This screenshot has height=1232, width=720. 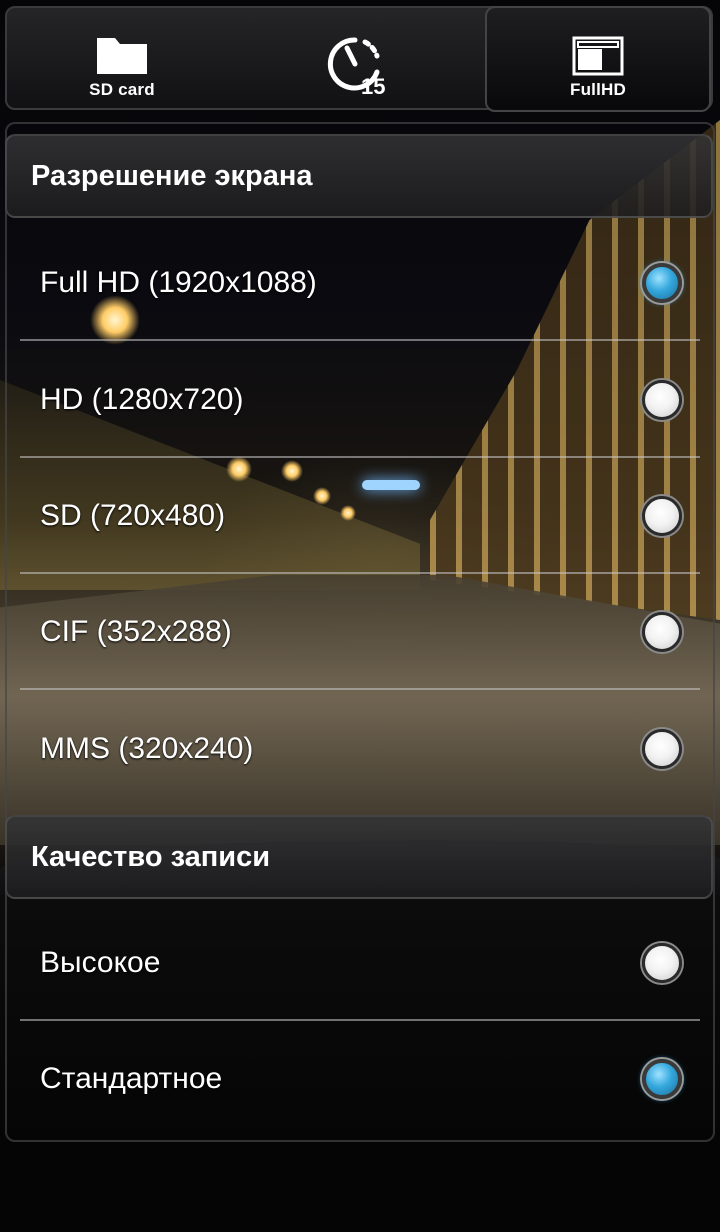 What do you see at coordinates (356, 67) in the screenshot?
I see `timer-icon: 15` at bounding box center [356, 67].